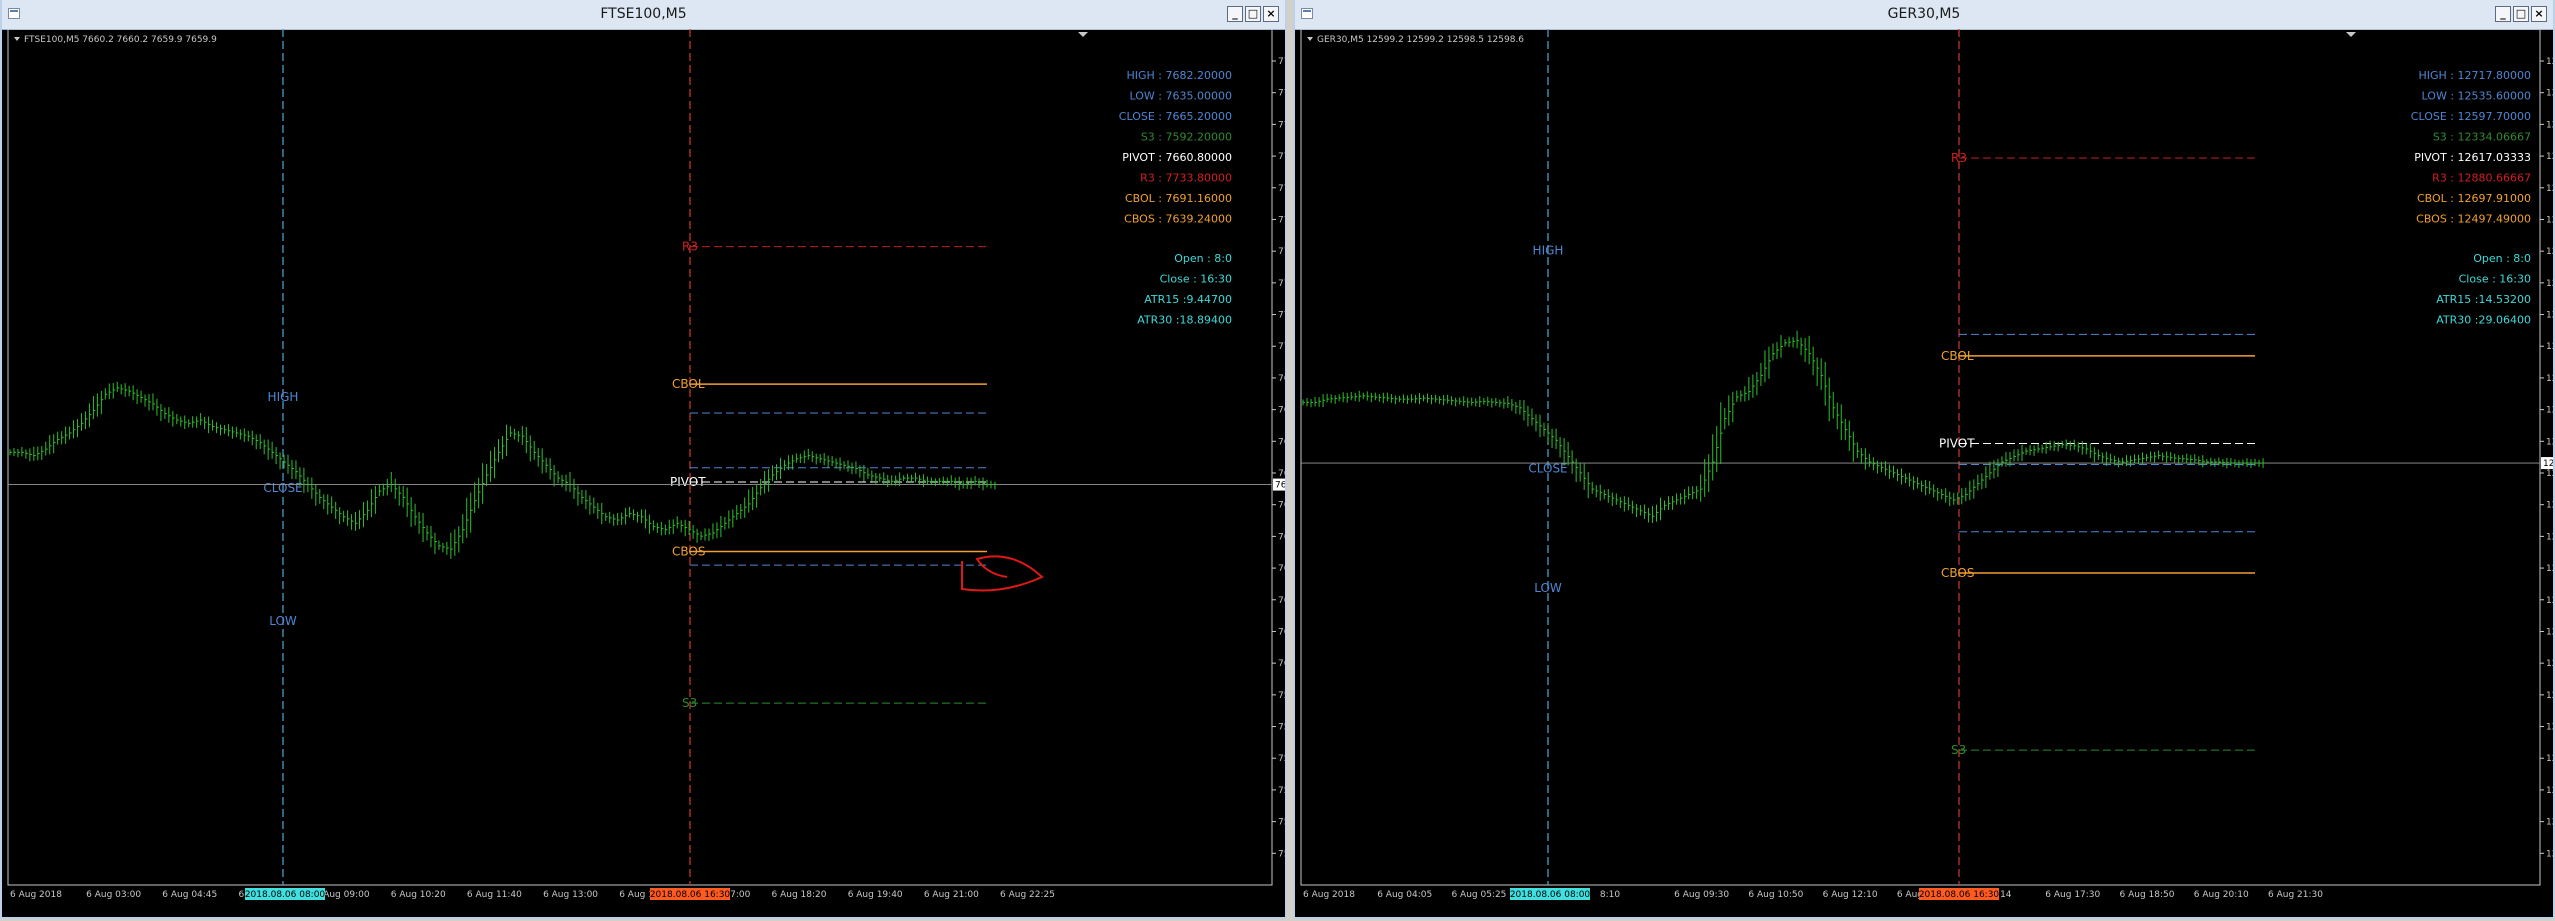 This screenshot has height=921, width=2555. What do you see at coordinates (2549, 252) in the screenshot?
I see `price-axis-label: 12793.5` at bounding box center [2549, 252].